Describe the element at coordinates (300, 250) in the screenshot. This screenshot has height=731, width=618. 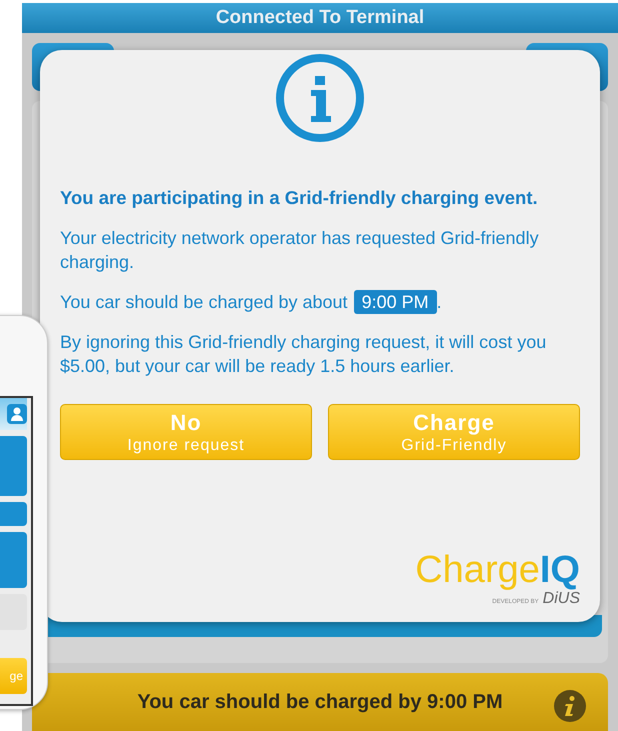
I see `dialog-paragraph: Your electricity network operator has requested Grid-friendly charging.` at that location.